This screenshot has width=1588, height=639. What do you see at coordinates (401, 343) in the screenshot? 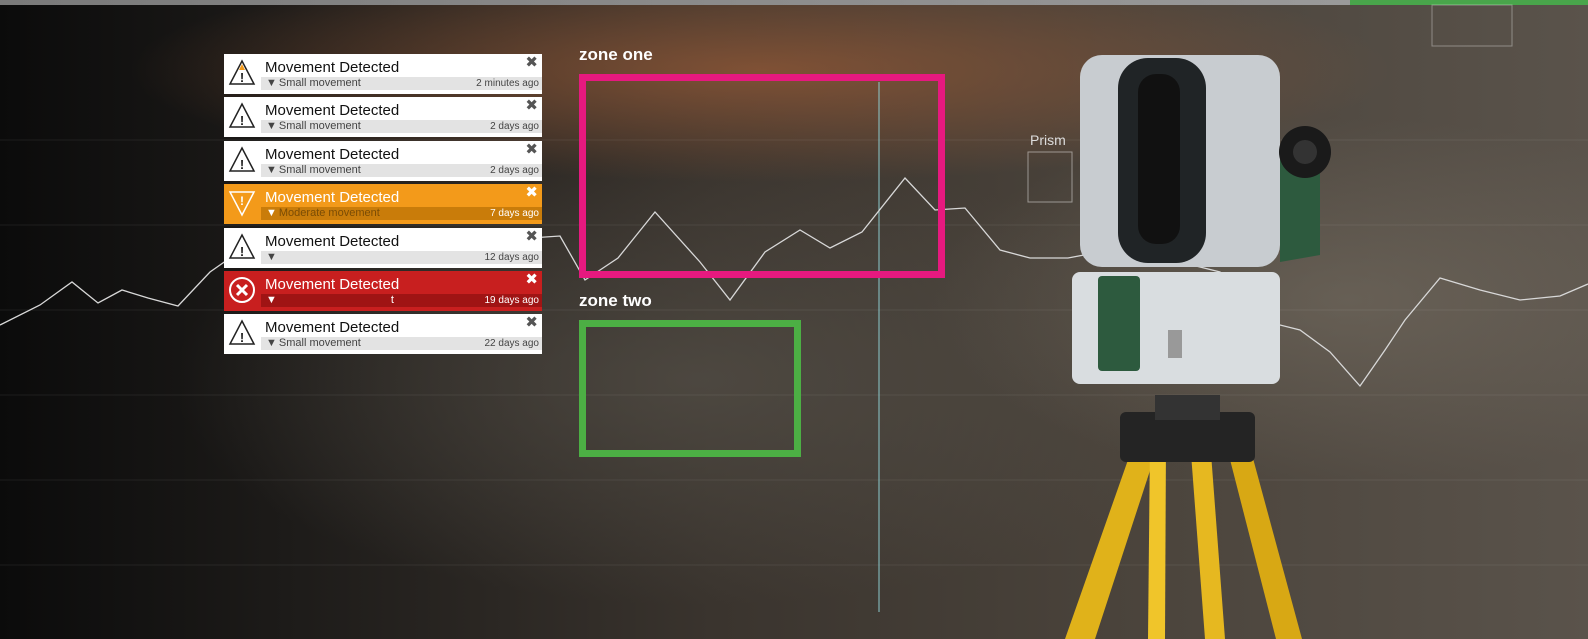
I see `notification-detail-bar: ▼ Small movement 22 days ago` at bounding box center [401, 343].